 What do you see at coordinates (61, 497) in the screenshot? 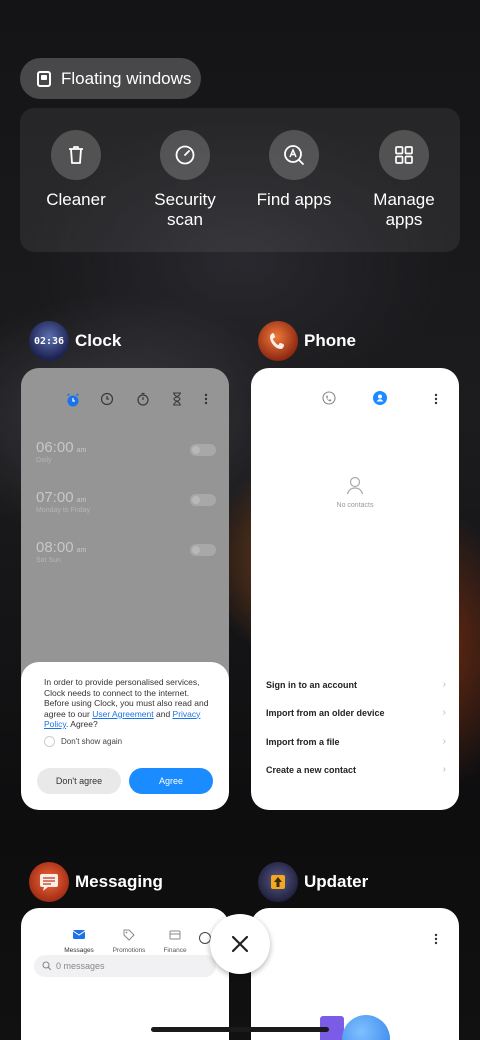
I see `alarm-time: 07:00 am` at bounding box center [61, 497].